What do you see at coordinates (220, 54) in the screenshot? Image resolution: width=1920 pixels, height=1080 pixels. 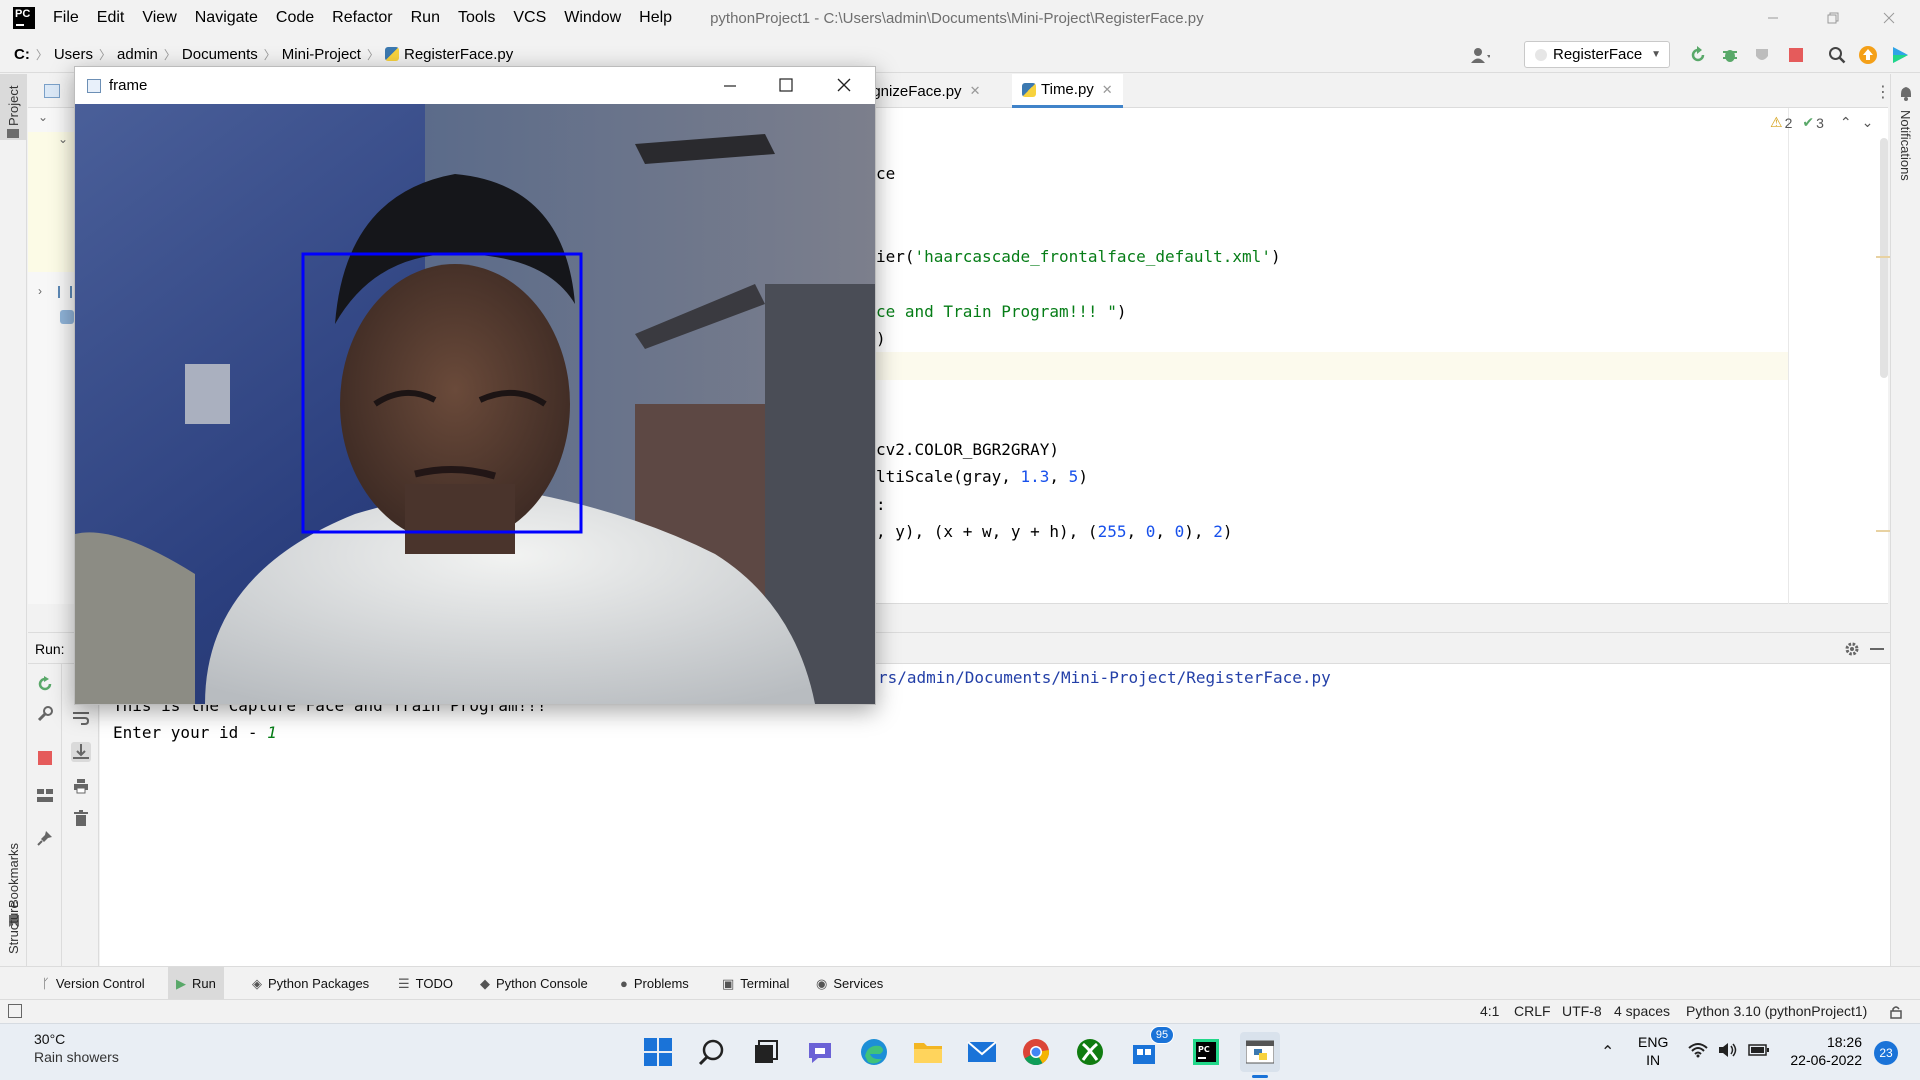 I see `crumb-documents: Documents` at bounding box center [220, 54].